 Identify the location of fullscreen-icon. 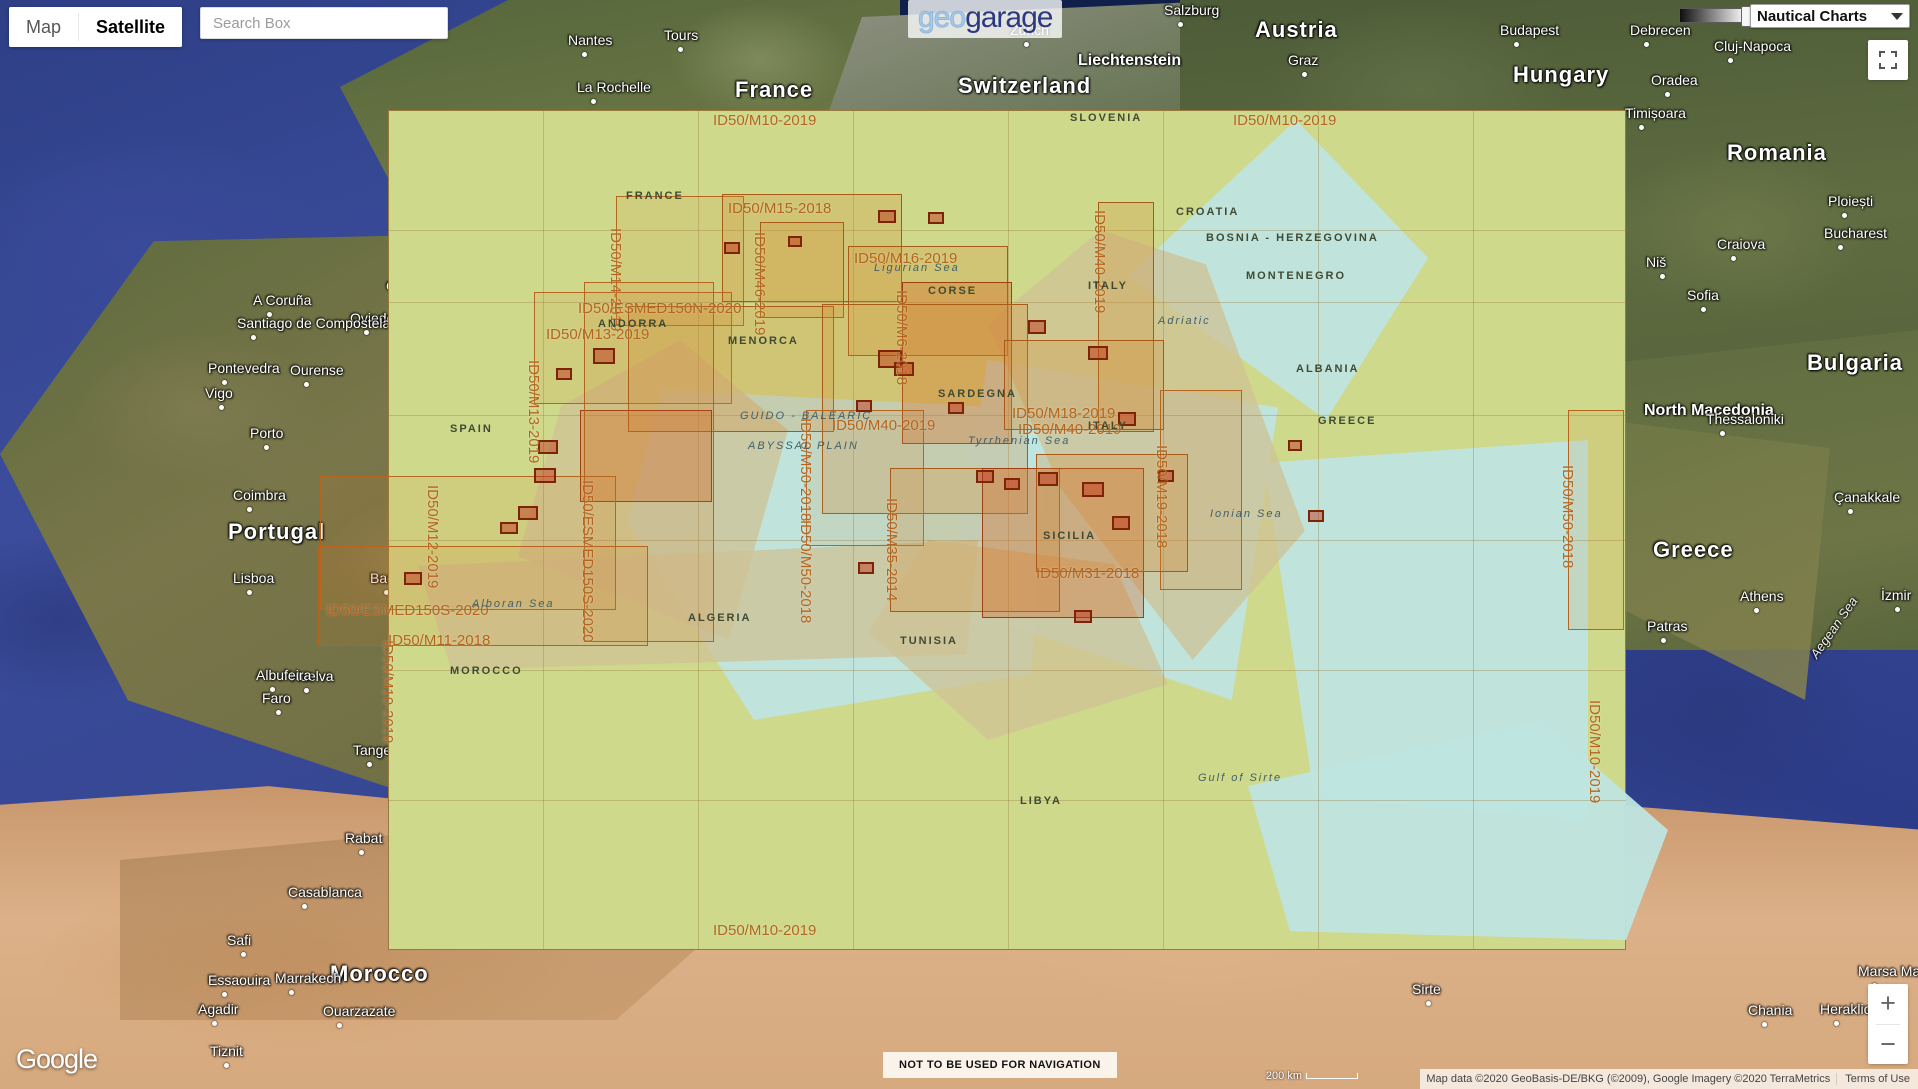
(1888, 60).